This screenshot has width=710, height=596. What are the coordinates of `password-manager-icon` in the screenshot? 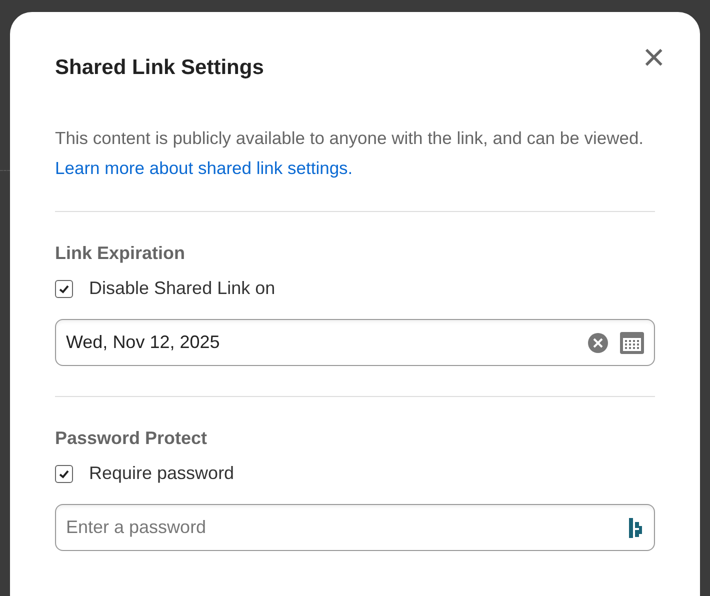 It's located at (636, 528).